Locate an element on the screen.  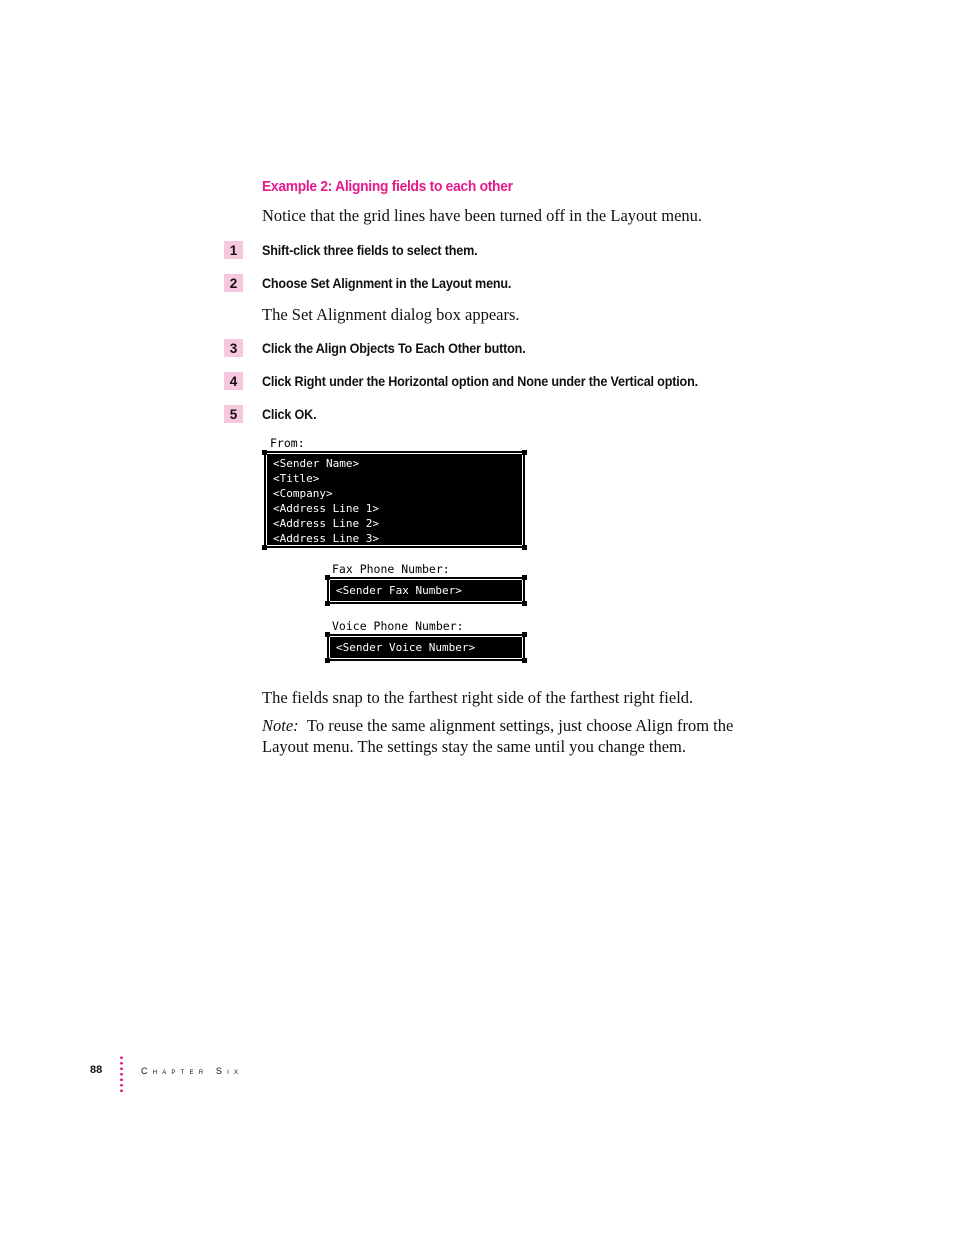
voice-field-value: <Sender Voice Number> is located at coordinates (406, 647).